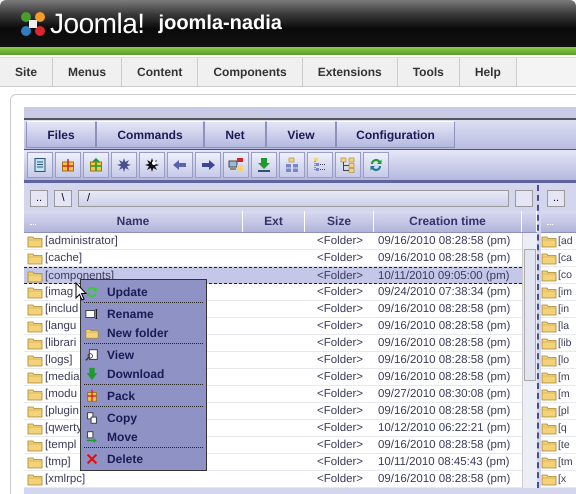  I want to click on download-icon, so click(264, 165).